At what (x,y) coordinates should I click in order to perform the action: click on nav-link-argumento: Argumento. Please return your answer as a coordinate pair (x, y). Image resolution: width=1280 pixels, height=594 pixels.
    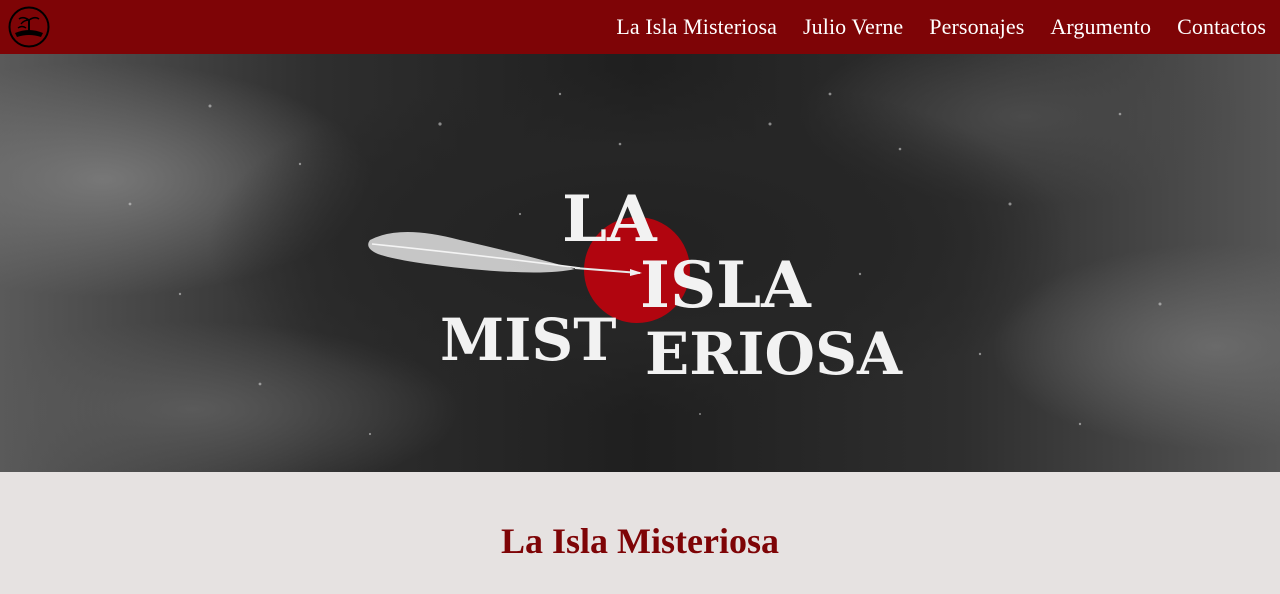
    Looking at the image, I should click on (1100, 27).